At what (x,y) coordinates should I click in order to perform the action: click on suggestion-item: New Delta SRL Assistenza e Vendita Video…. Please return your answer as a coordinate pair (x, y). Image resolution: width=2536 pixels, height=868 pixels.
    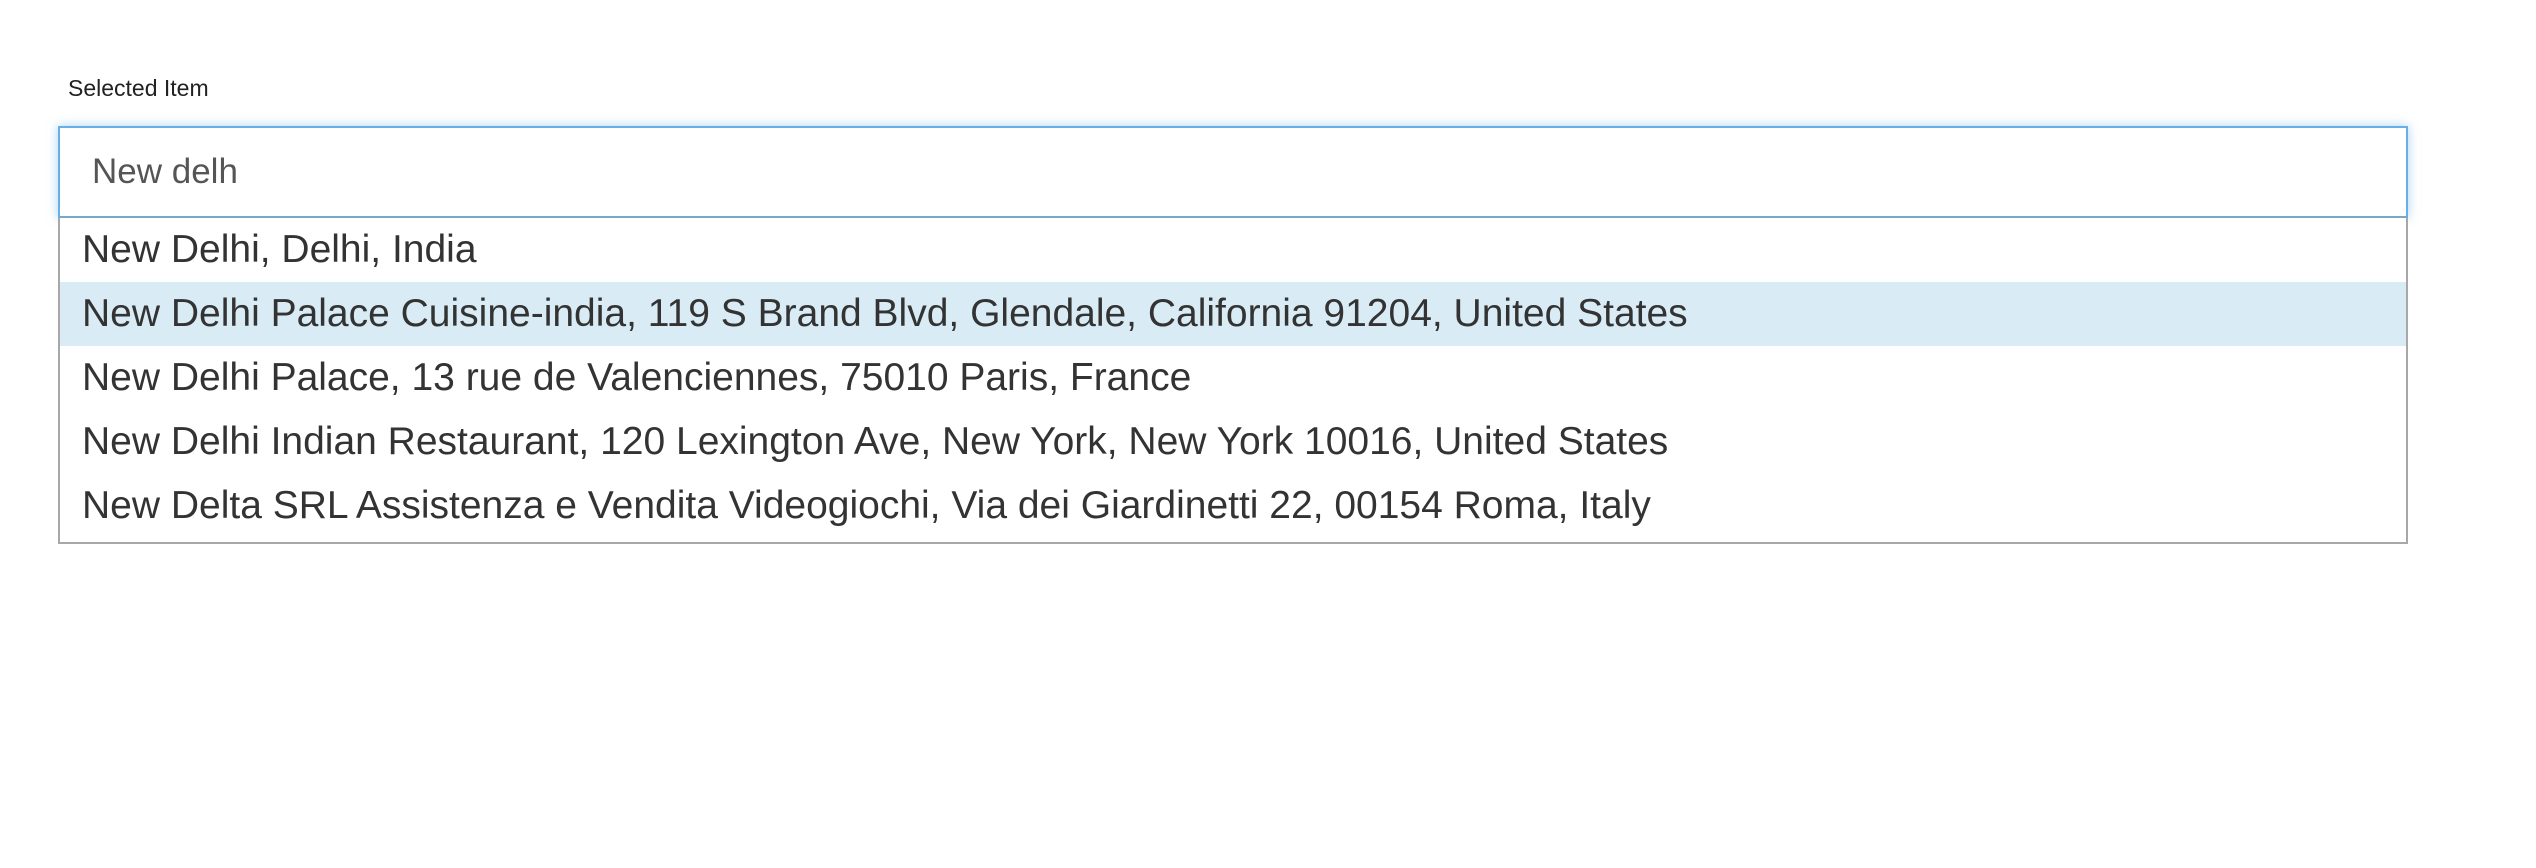
    Looking at the image, I should click on (1233, 506).